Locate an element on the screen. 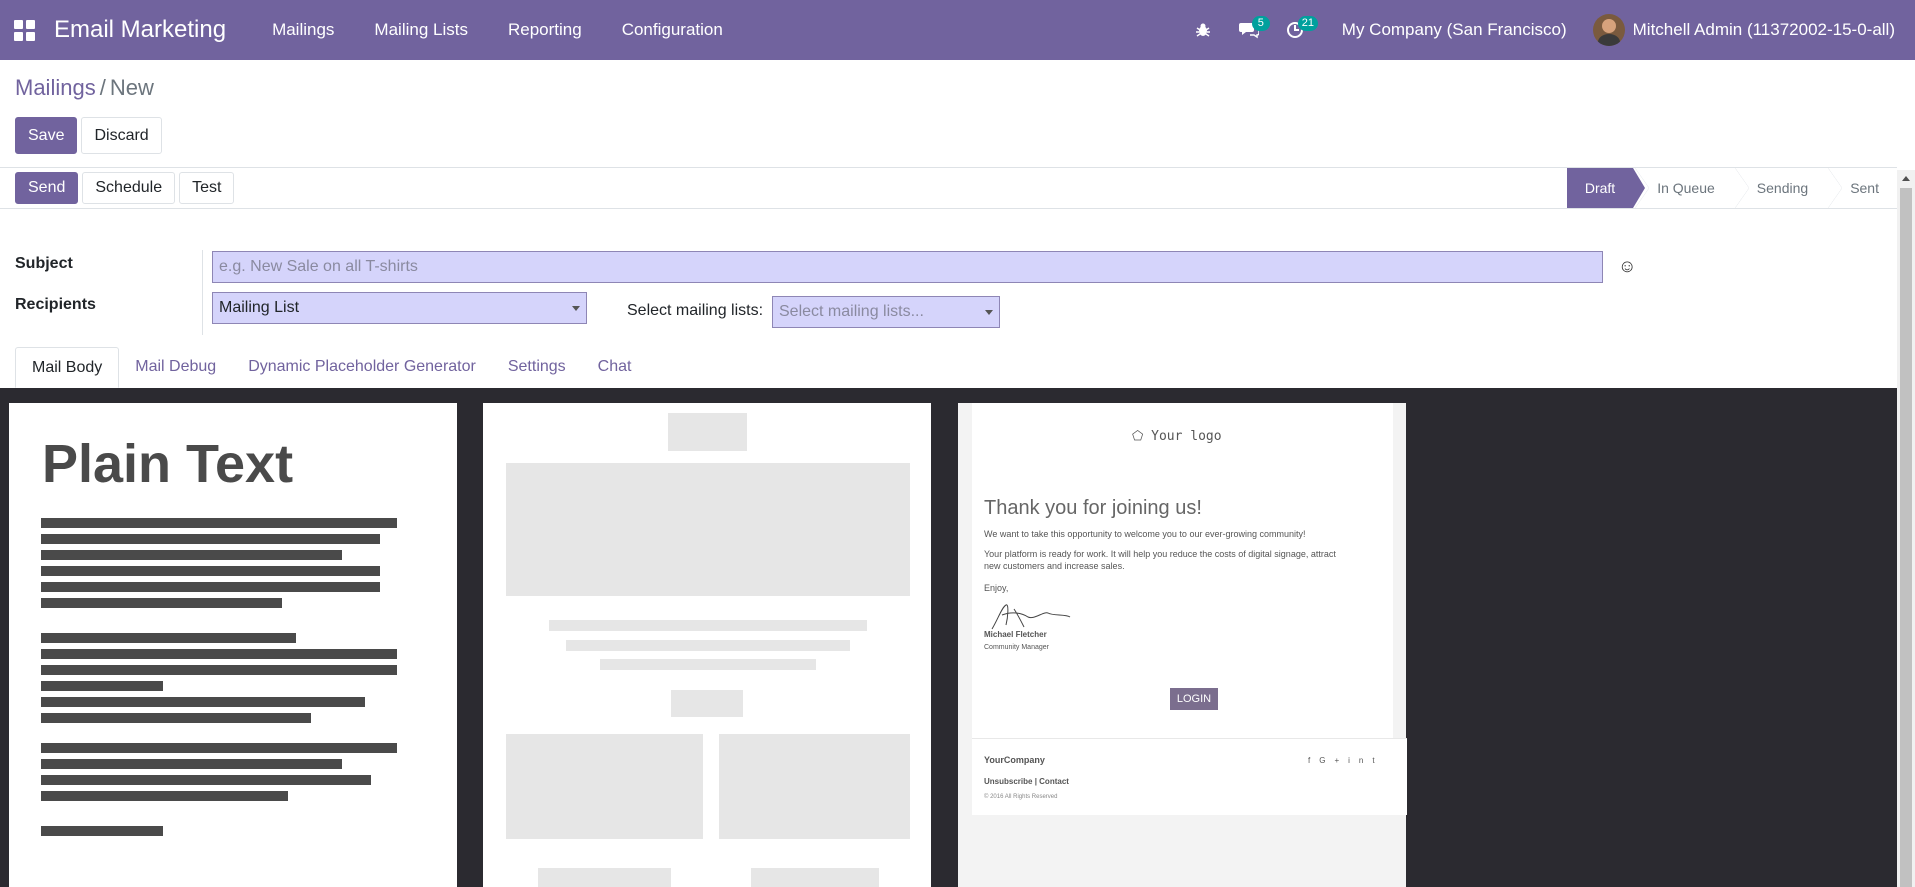 The height and width of the screenshot is (887, 1915). company-switcher: My Company (San Francisco) is located at coordinates (1455, 30).